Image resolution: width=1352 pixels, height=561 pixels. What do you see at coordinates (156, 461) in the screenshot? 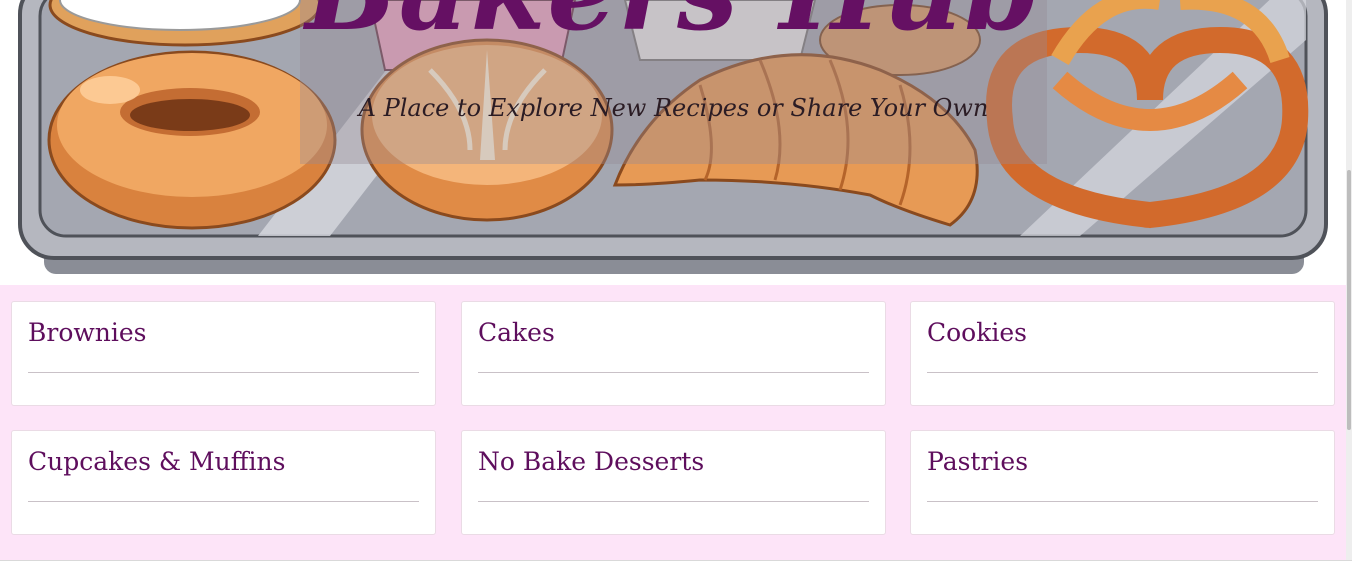
I see `category-title: Cupcakes & Muffins` at bounding box center [156, 461].